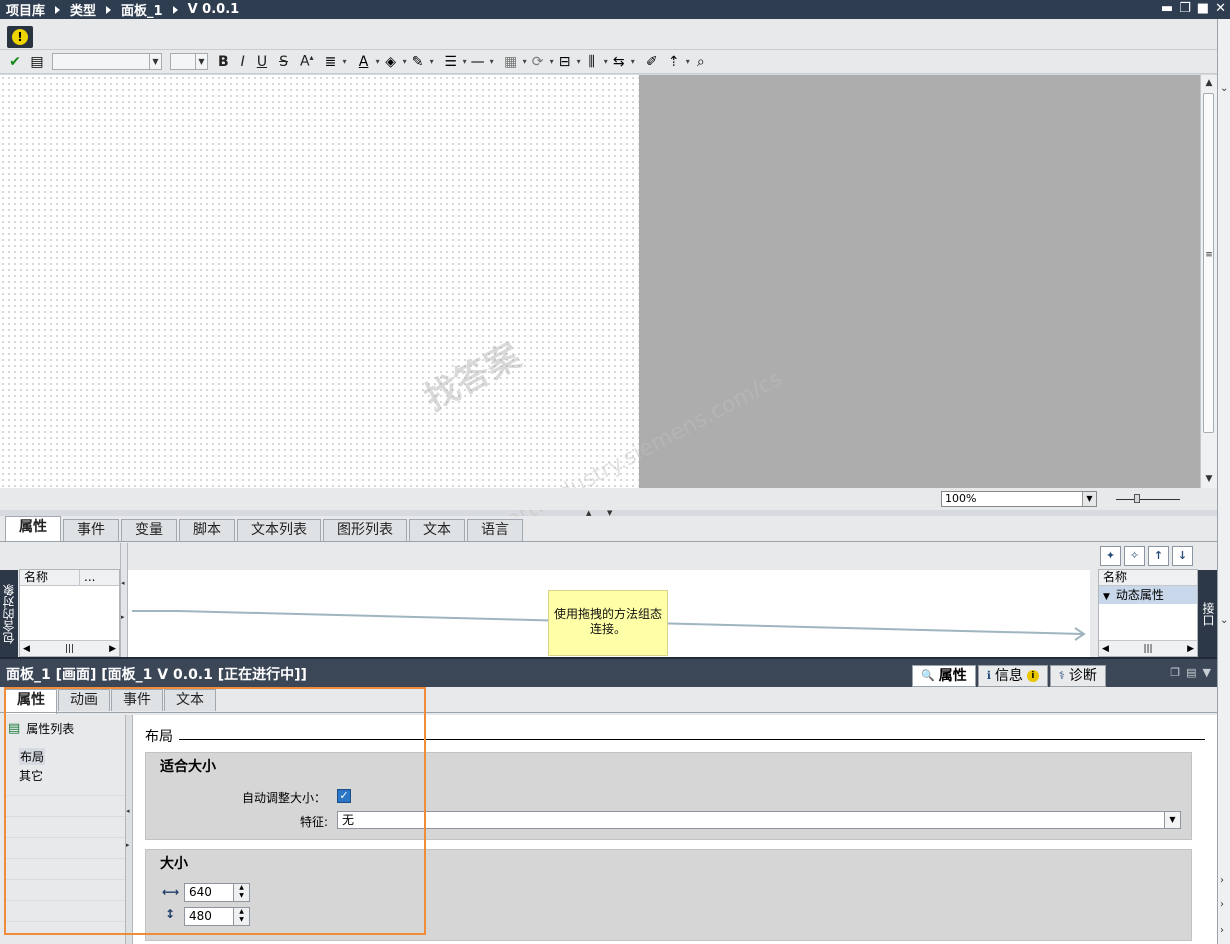 The height and width of the screenshot is (944, 1230). I want to click on add-event-icon: ✧, so click(1134, 556).